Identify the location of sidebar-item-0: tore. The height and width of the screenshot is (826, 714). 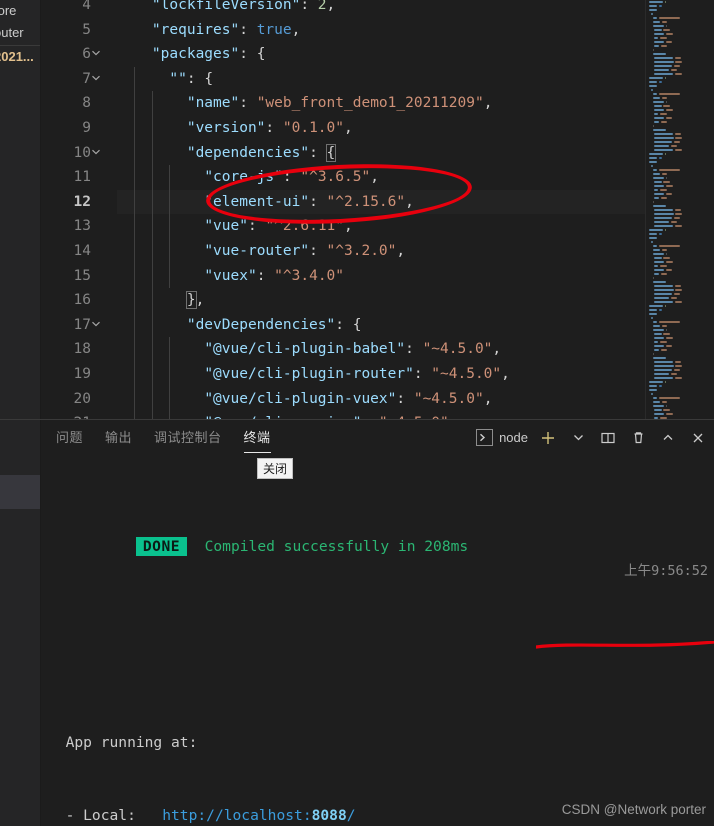
(20, 11).